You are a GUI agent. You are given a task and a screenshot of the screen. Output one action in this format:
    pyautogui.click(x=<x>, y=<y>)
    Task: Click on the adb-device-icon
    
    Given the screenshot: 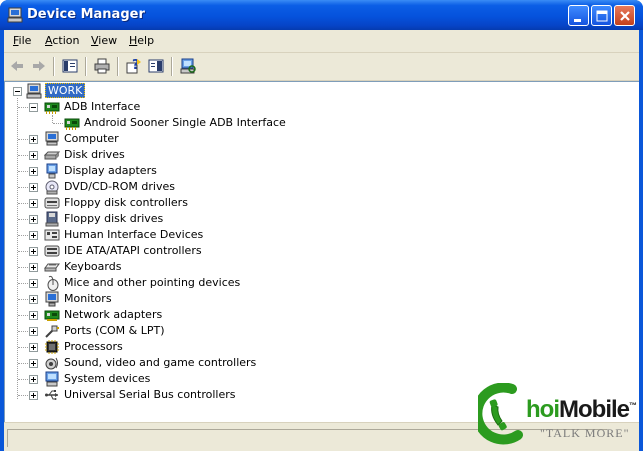 What is the action you would take?
    pyautogui.click(x=72, y=124)
    